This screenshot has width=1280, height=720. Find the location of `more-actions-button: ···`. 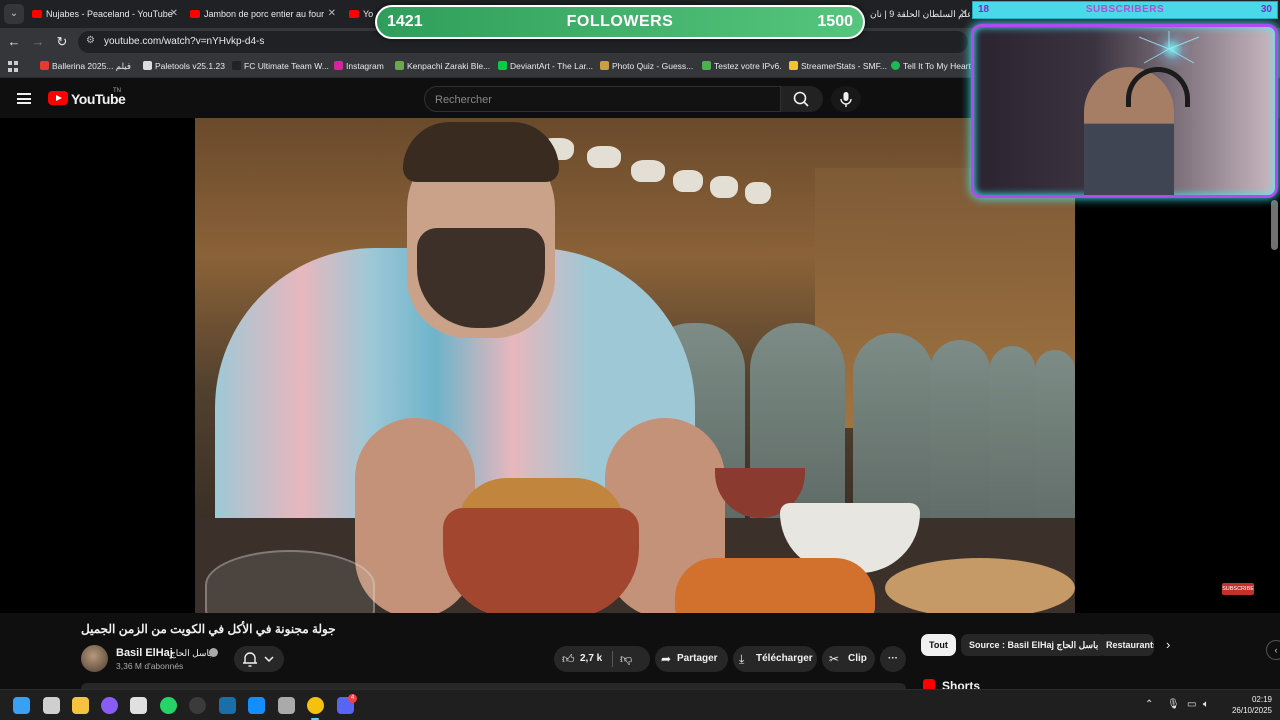

more-actions-button: ··· is located at coordinates (893, 659).